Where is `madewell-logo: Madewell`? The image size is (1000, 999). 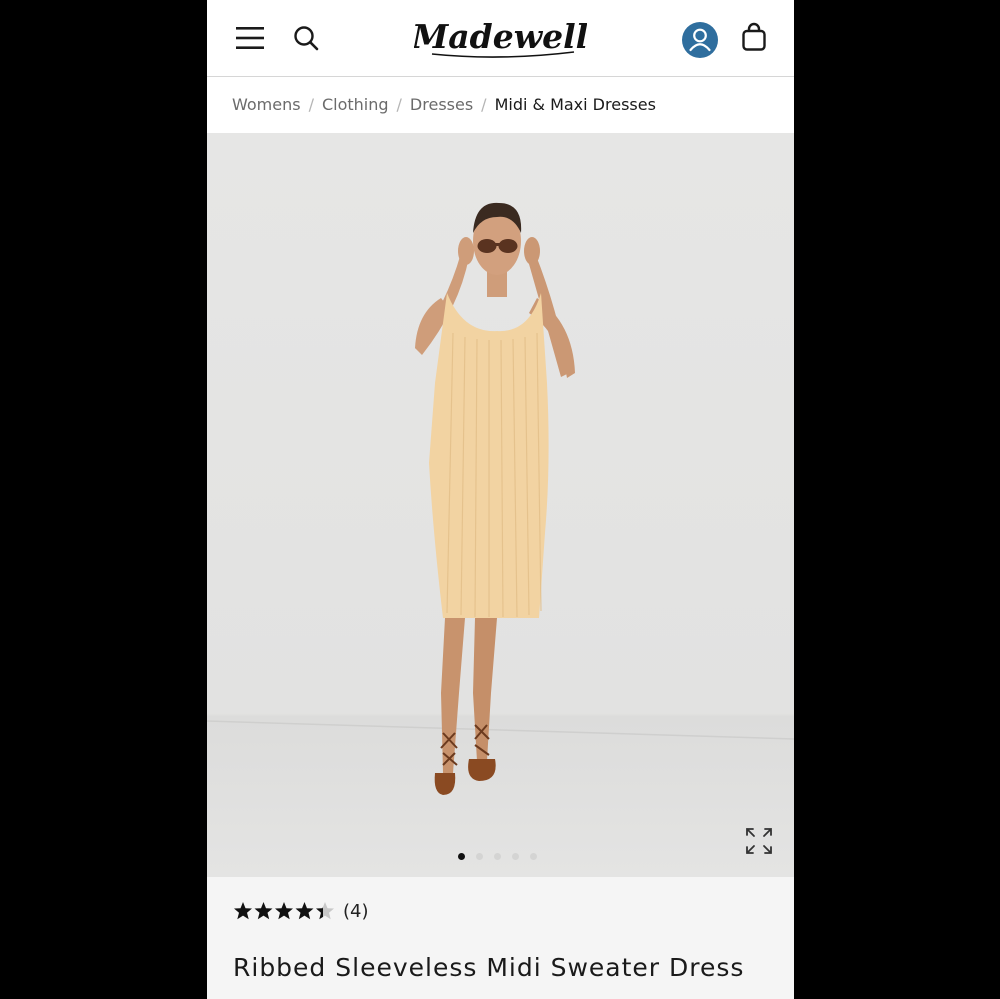
madewell-logo: Madewell is located at coordinates (500, 38).